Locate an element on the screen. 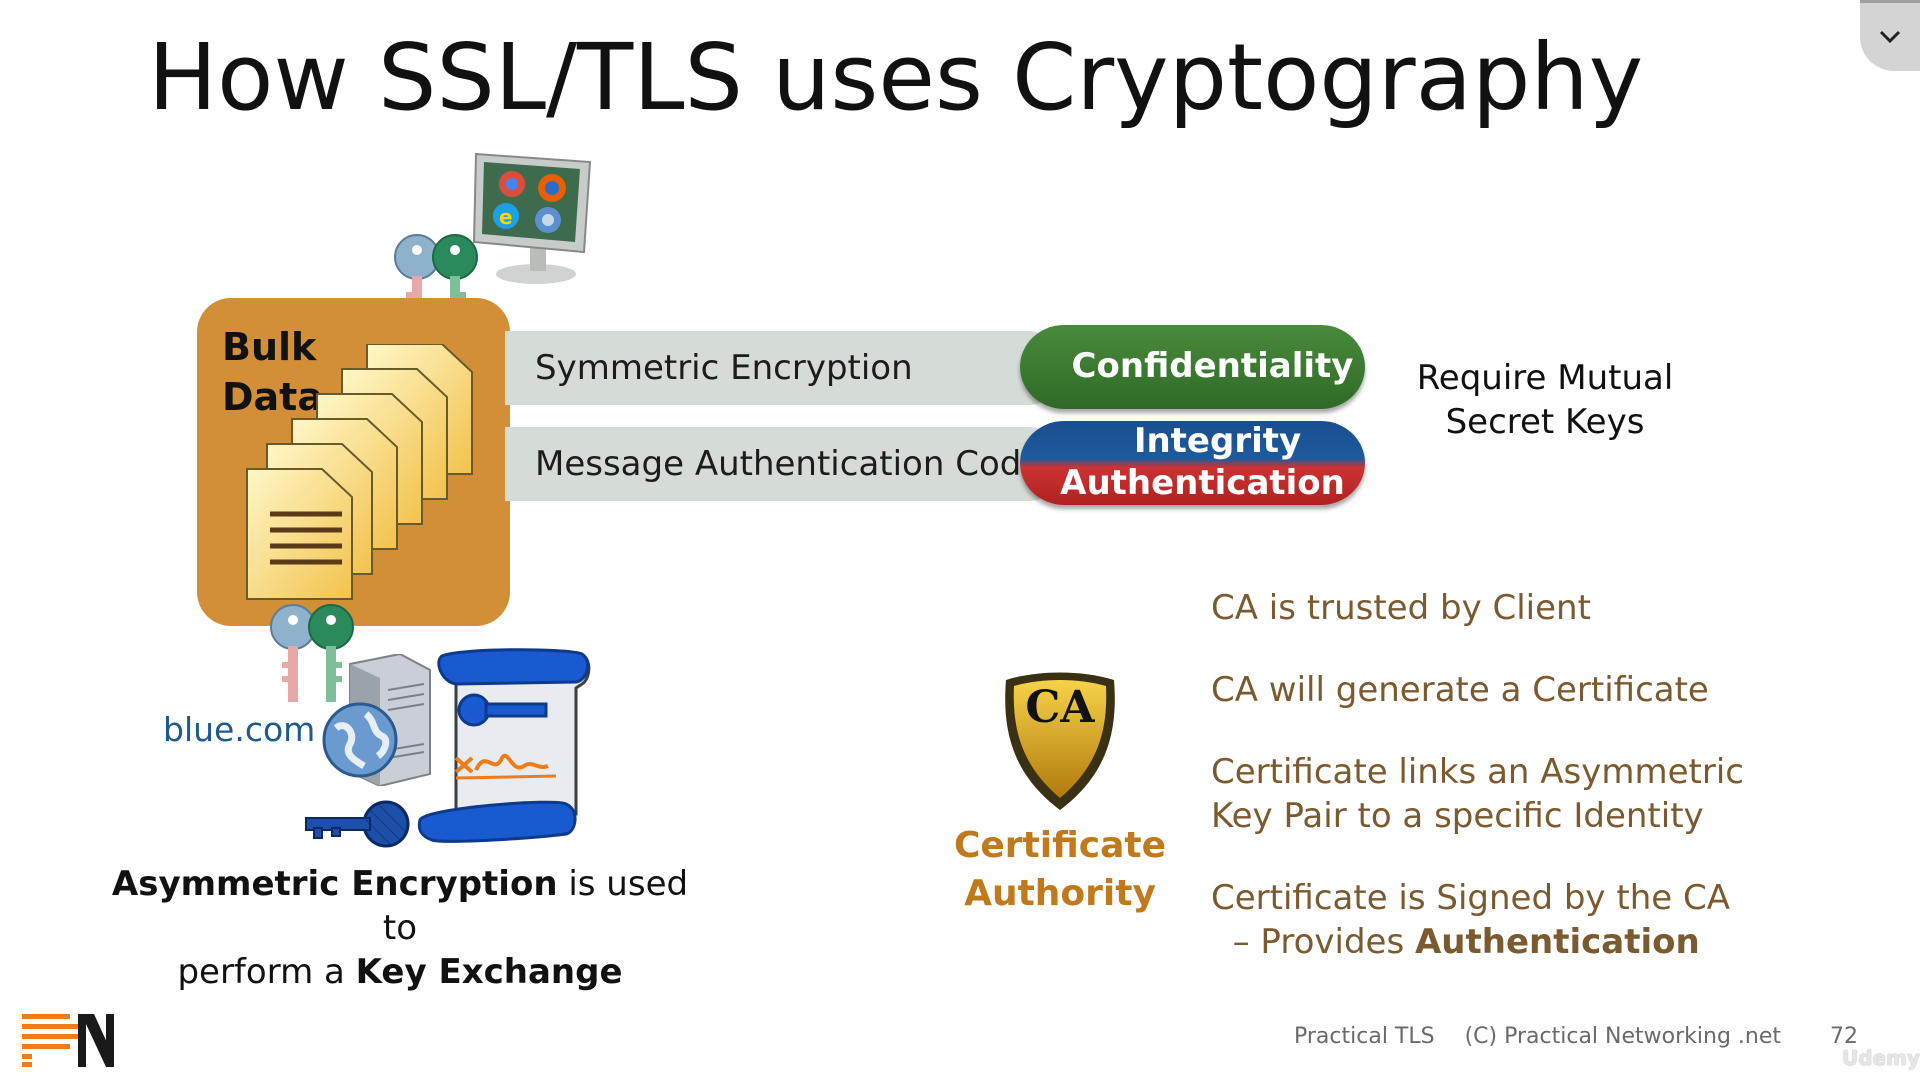  asymmetric-caption-line2: perform a Key Exchange is located at coordinates (400, 972).